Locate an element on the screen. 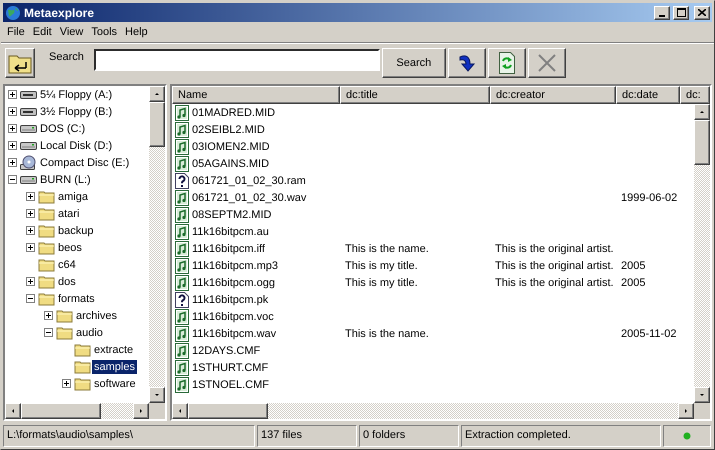 The image size is (715, 450). jump-button is located at coordinates (467, 63).